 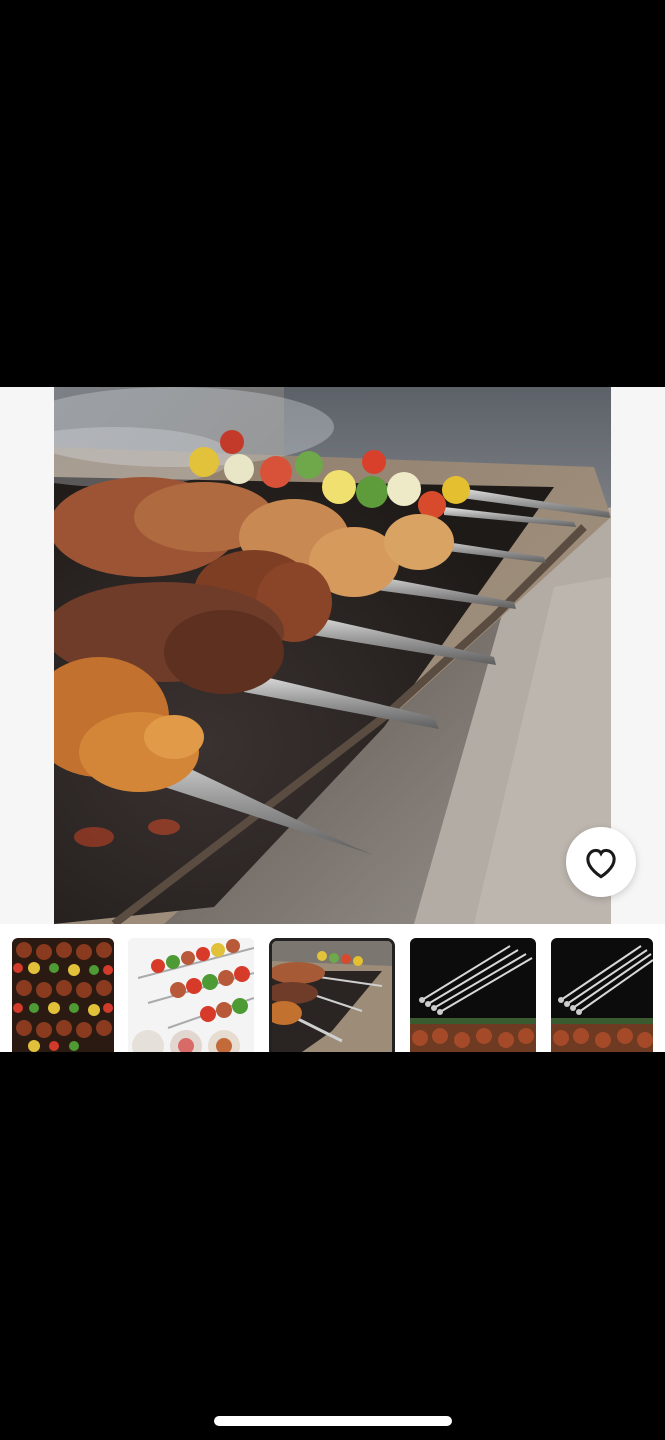 I want to click on bbq-skewers-on-grill-thumbnail, so click(x=332, y=996).